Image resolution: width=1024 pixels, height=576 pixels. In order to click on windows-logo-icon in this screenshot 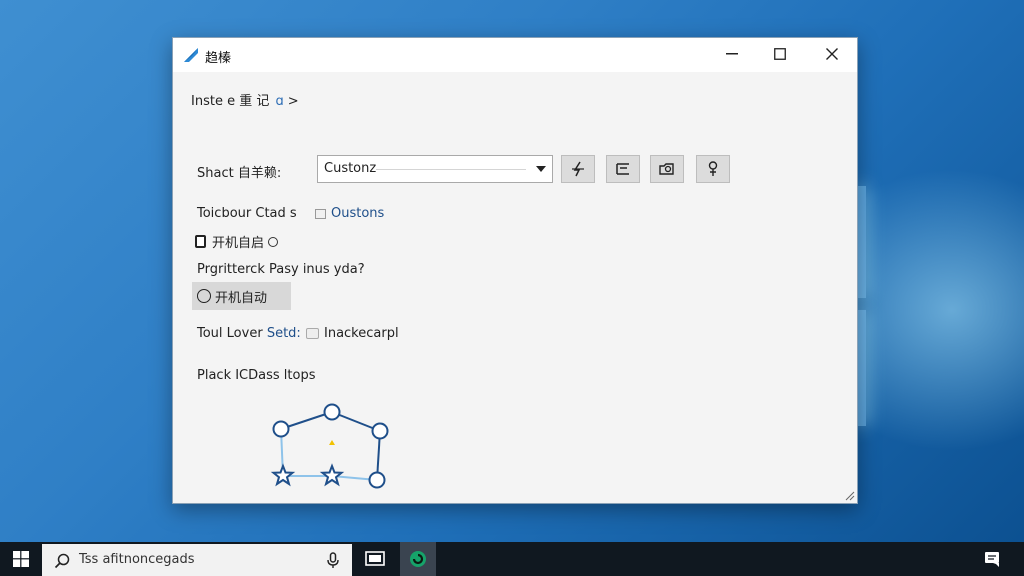, I will do `click(21, 559)`.